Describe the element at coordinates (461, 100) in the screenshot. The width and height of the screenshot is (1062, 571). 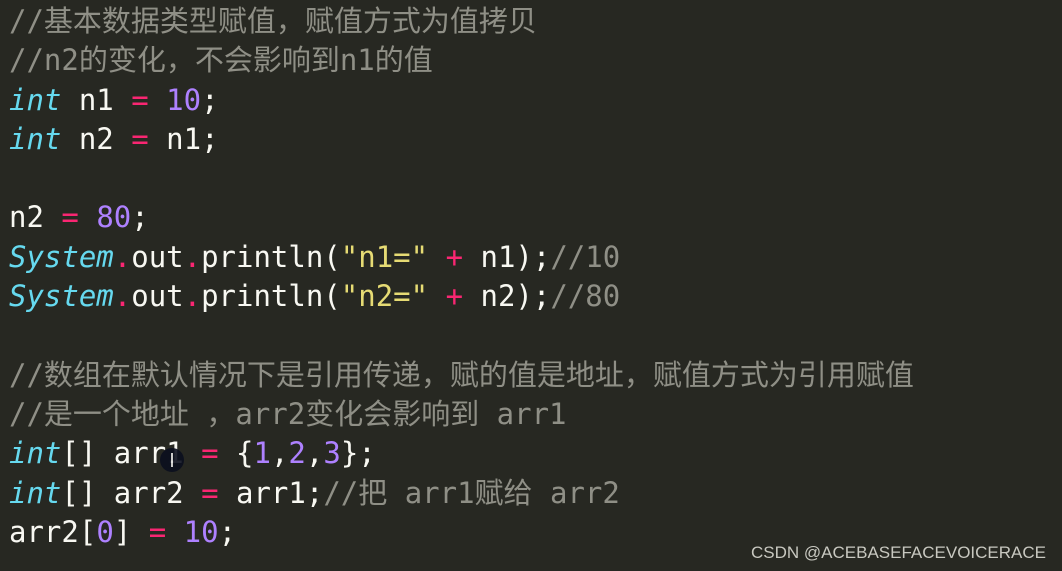
I see `code-line: int n1 = 10;` at that location.